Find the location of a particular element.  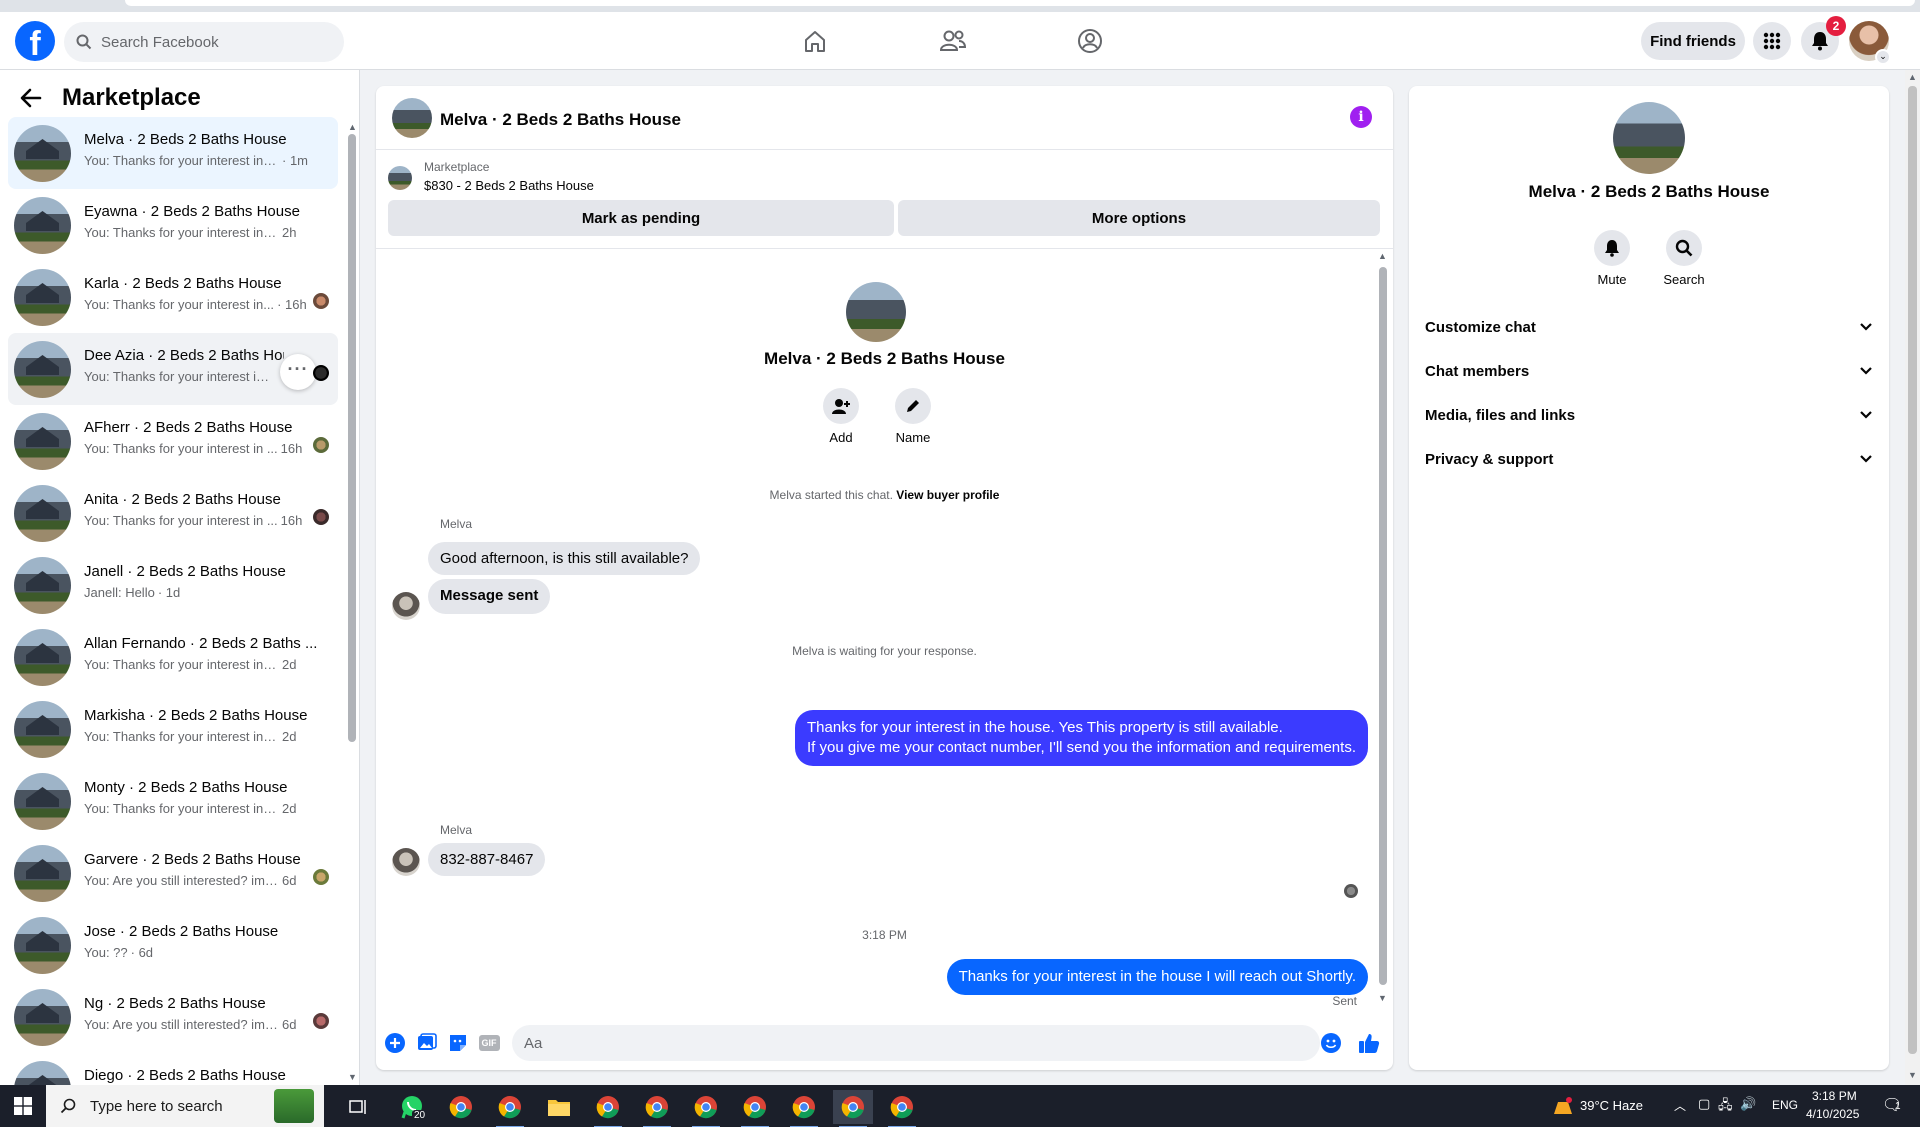

incoming-message: Good afternoon, is this still available? is located at coordinates (564, 558).